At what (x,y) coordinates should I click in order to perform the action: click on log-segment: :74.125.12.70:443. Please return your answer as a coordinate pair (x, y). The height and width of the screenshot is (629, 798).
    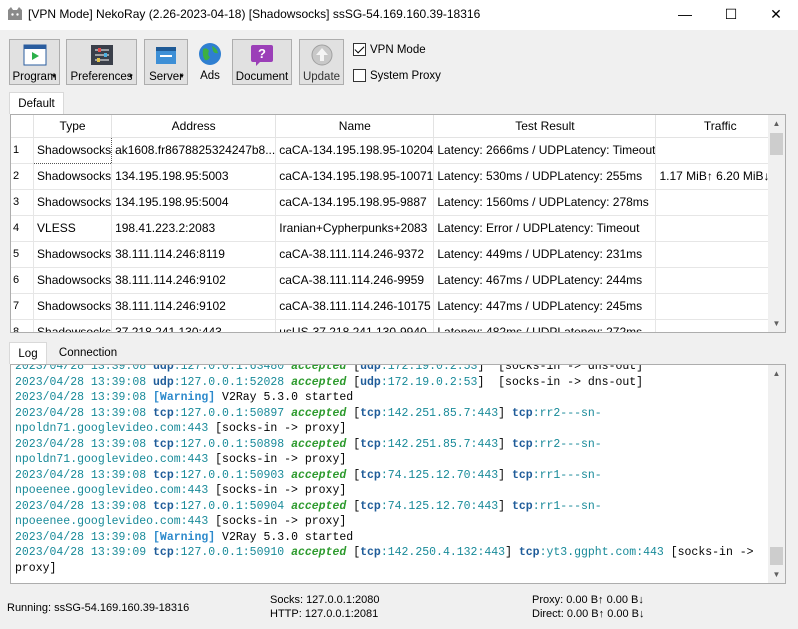
    Looking at the image, I should click on (439, 475).